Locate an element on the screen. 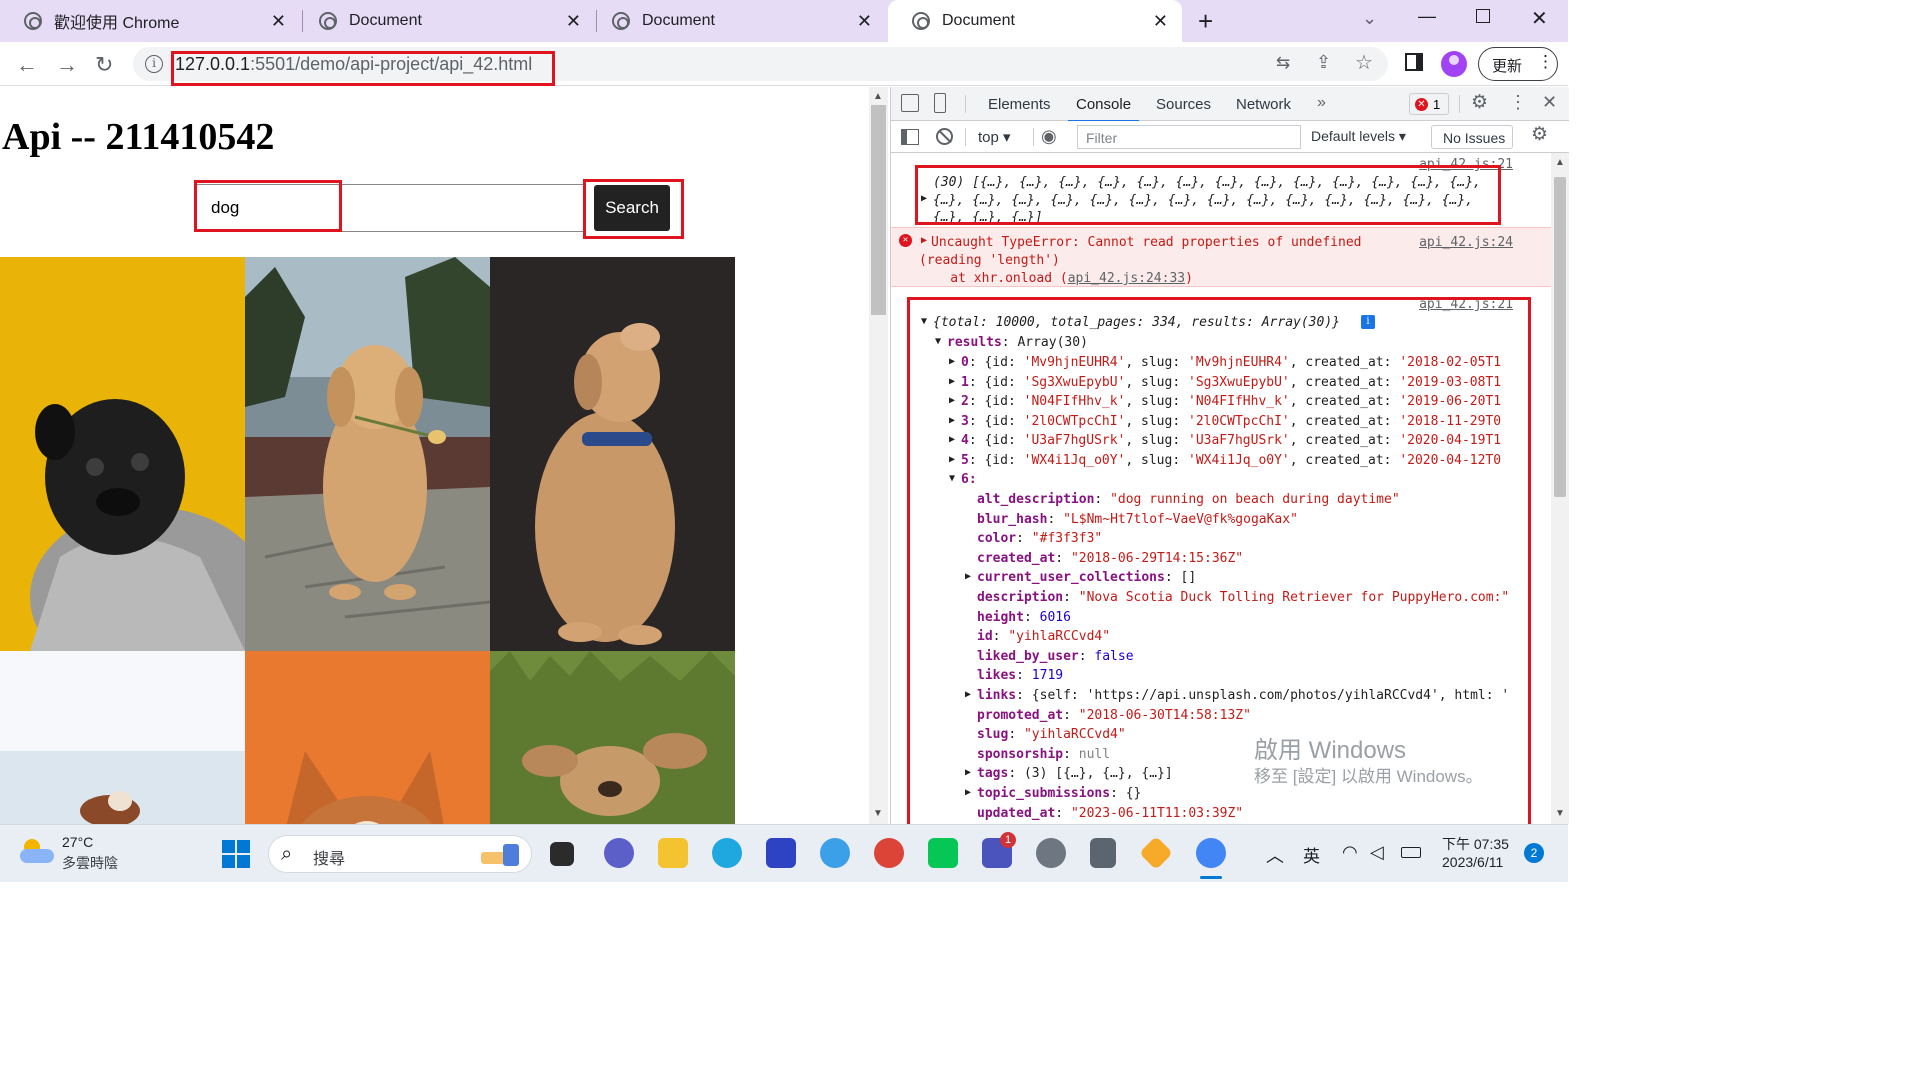 This screenshot has height=1080, width=1920. volume-icon: ◁ is located at coordinates (1377, 852).